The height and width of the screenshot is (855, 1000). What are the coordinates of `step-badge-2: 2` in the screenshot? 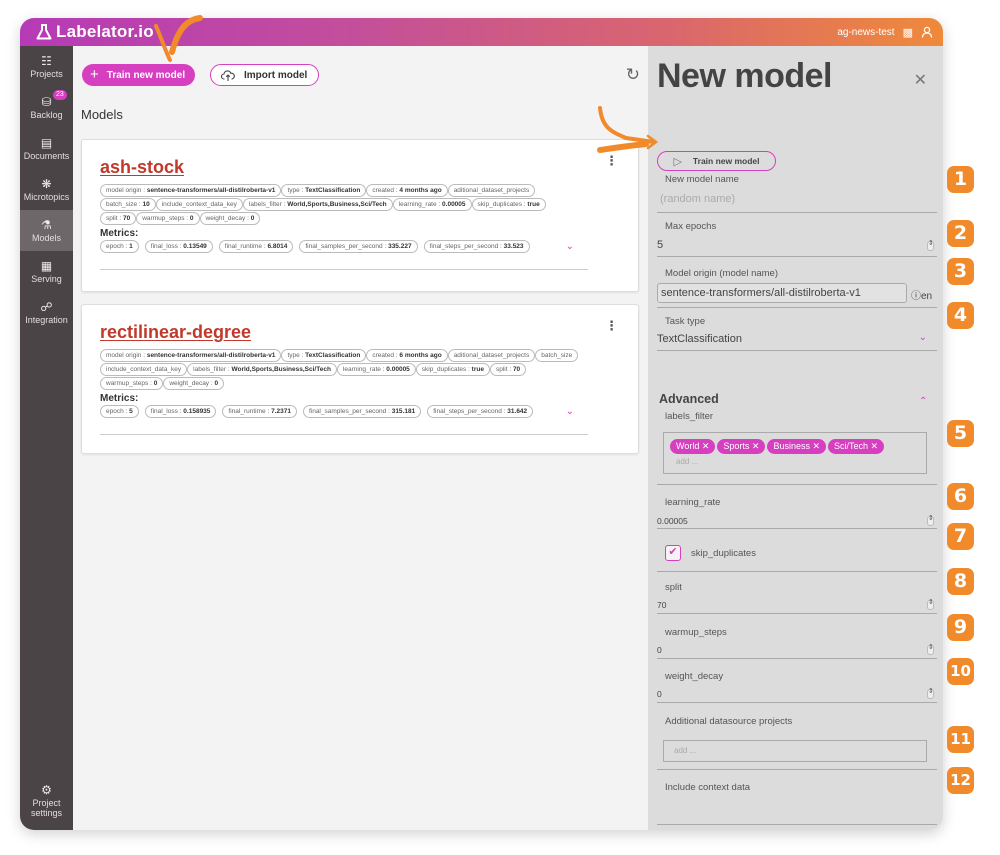 It's located at (960, 233).